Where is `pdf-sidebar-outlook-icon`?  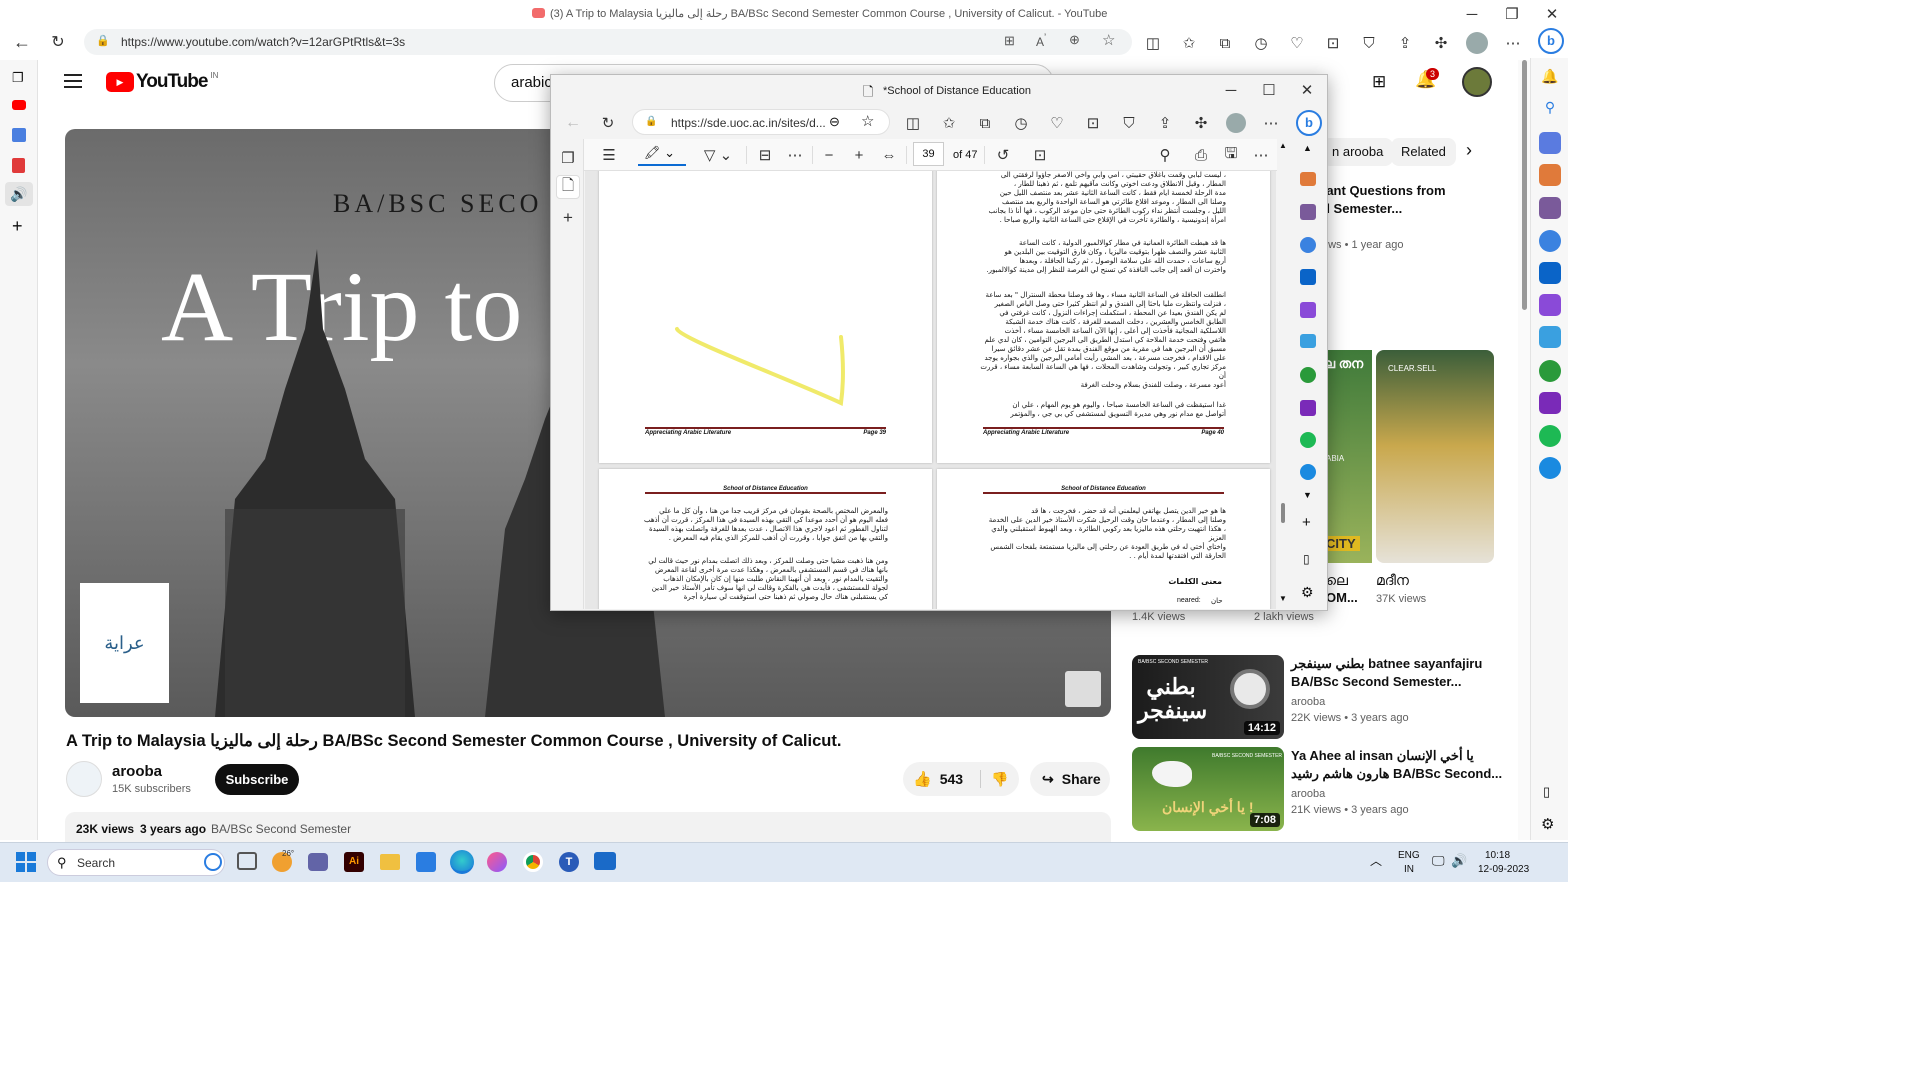 pdf-sidebar-outlook-icon is located at coordinates (1308, 277).